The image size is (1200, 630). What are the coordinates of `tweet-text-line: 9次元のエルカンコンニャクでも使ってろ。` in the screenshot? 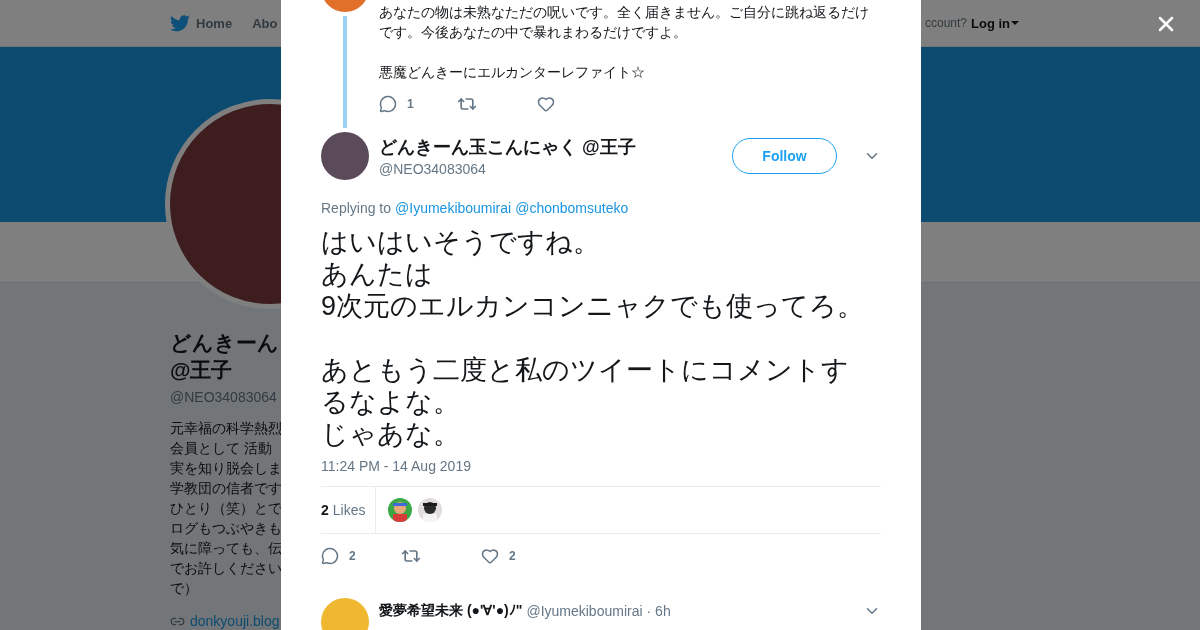 It's located at (593, 306).